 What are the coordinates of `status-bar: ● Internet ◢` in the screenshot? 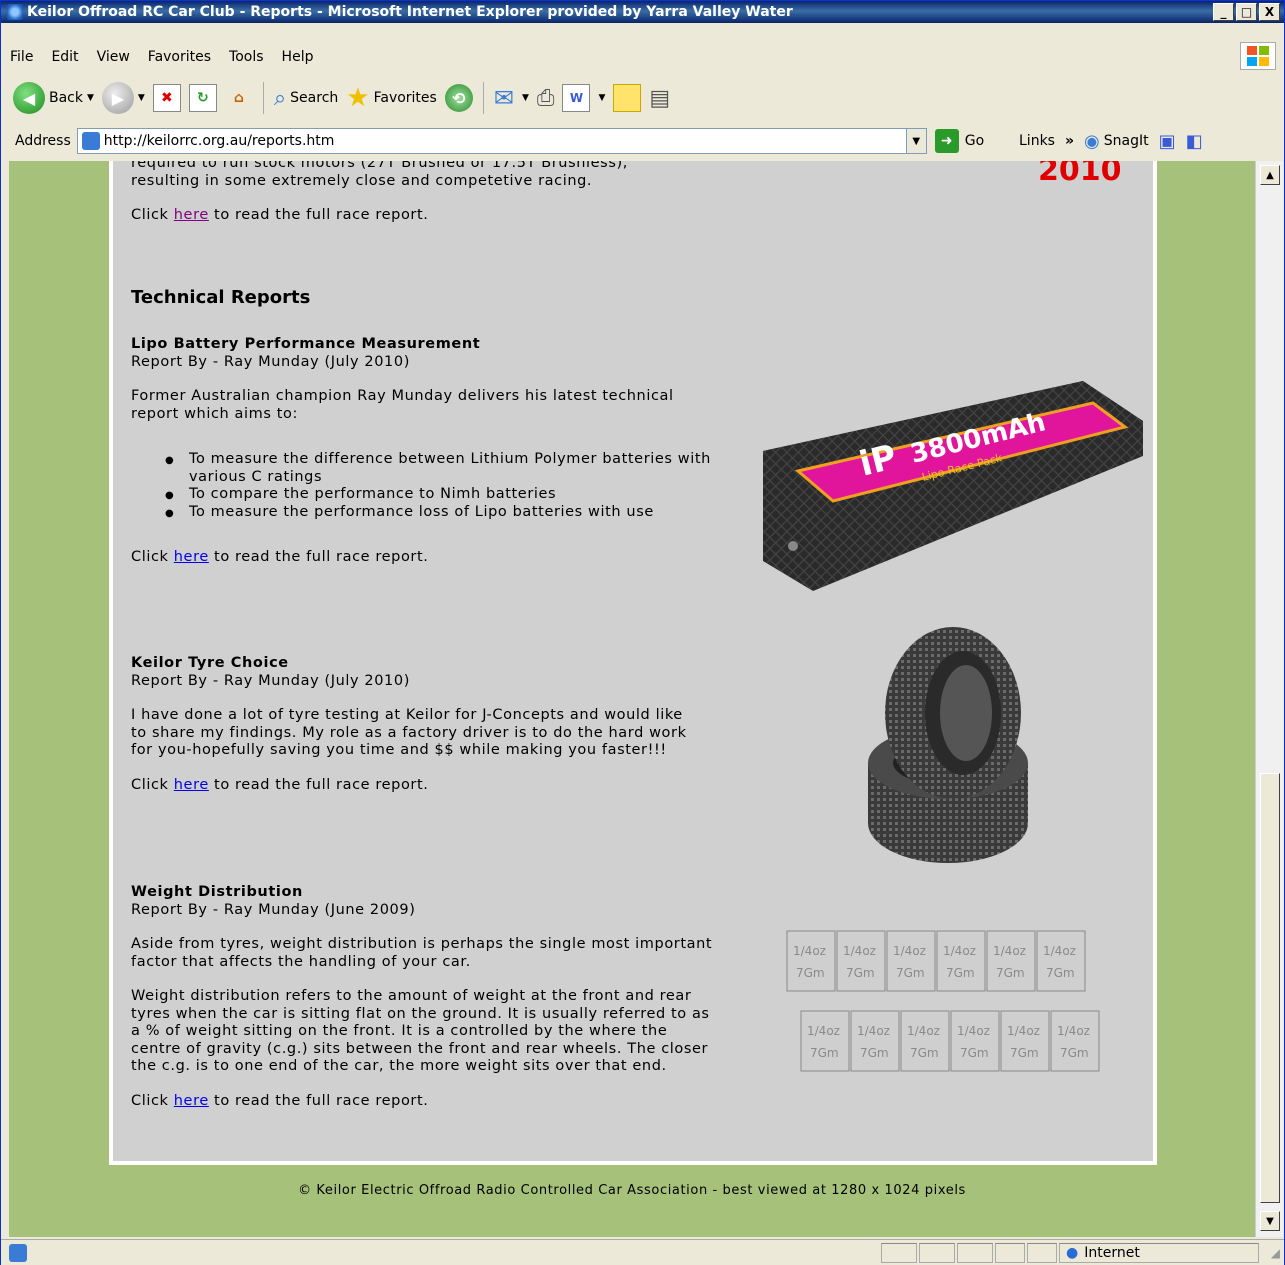 It's located at (642, 1252).